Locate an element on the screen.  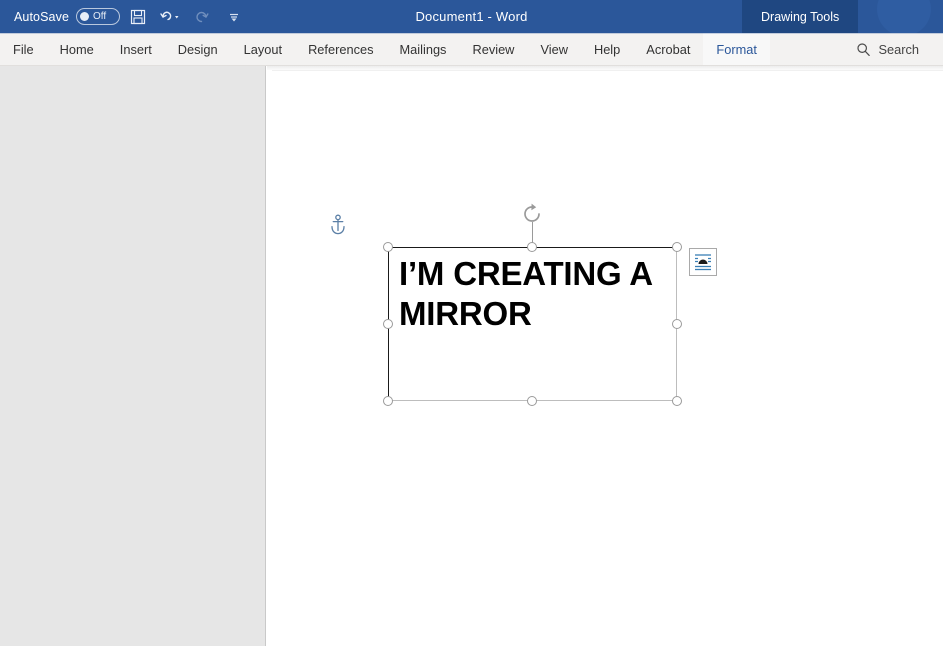
tab-acrobat: Acrobat is located at coordinates (668, 49).